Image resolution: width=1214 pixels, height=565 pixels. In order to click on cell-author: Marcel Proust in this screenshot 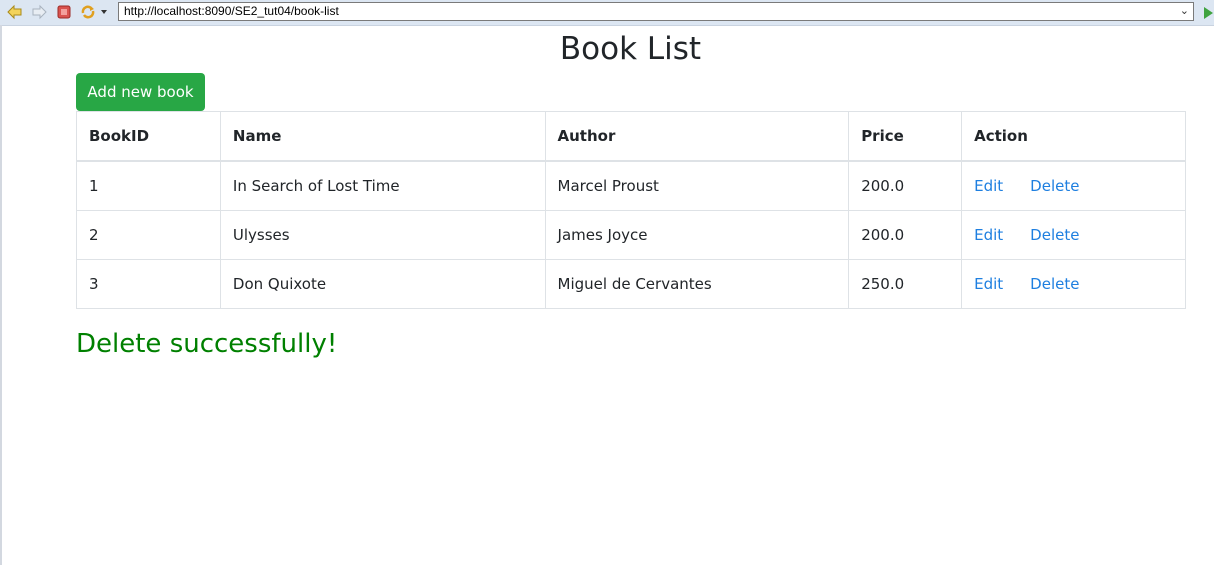, I will do `click(697, 185)`.